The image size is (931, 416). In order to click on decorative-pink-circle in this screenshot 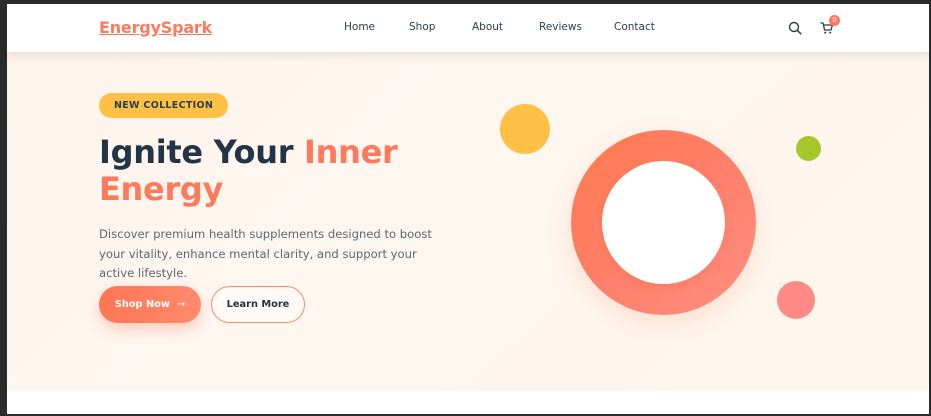, I will do `click(796, 300)`.